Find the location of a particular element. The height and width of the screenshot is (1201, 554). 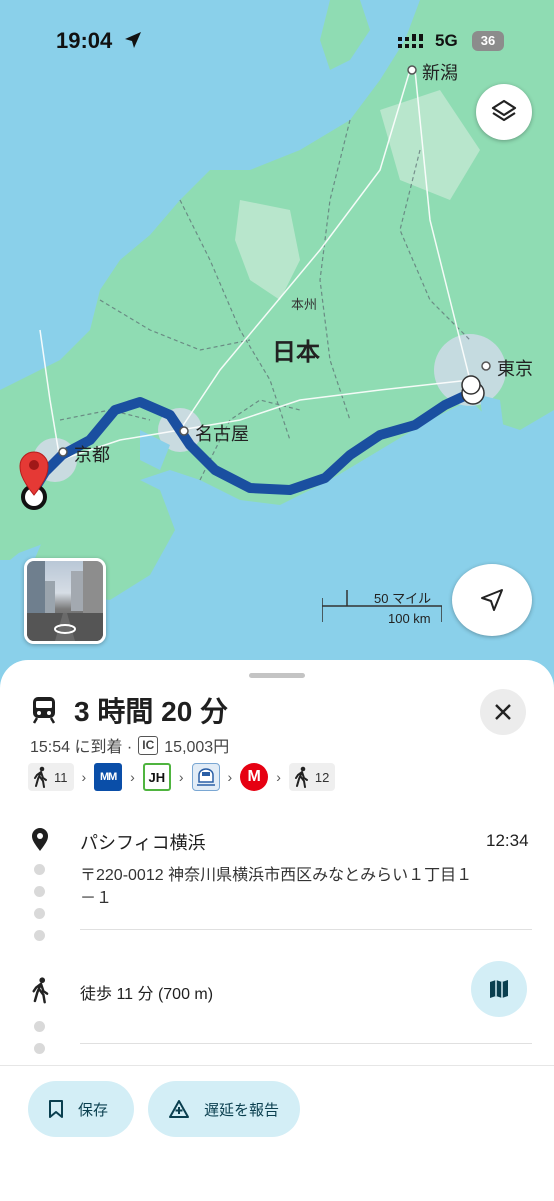

map-label-tokyo: 東京 is located at coordinates (515, 369).